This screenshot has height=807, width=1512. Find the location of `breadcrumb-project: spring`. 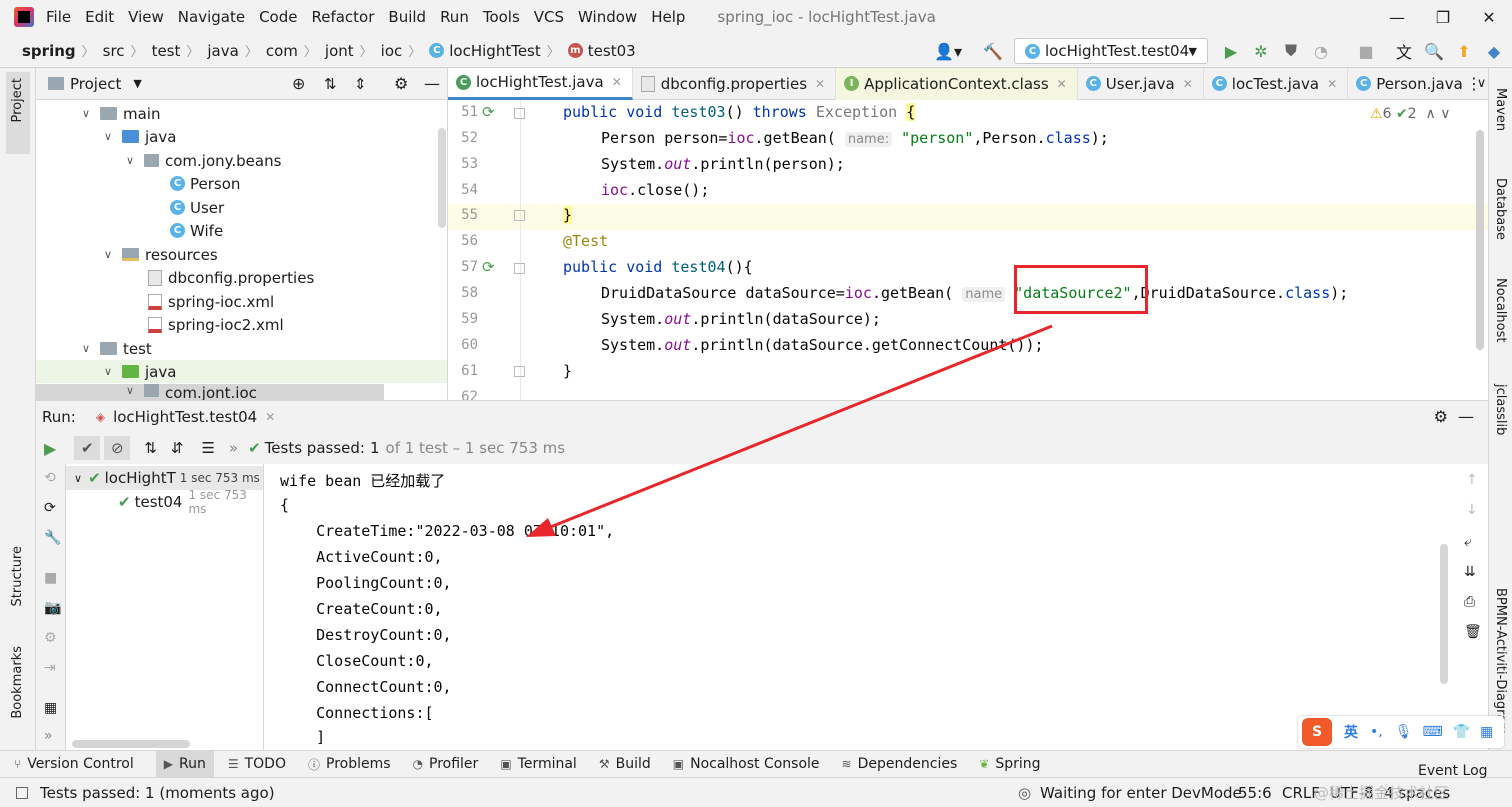

breadcrumb-project: spring is located at coordinates (49, 51).